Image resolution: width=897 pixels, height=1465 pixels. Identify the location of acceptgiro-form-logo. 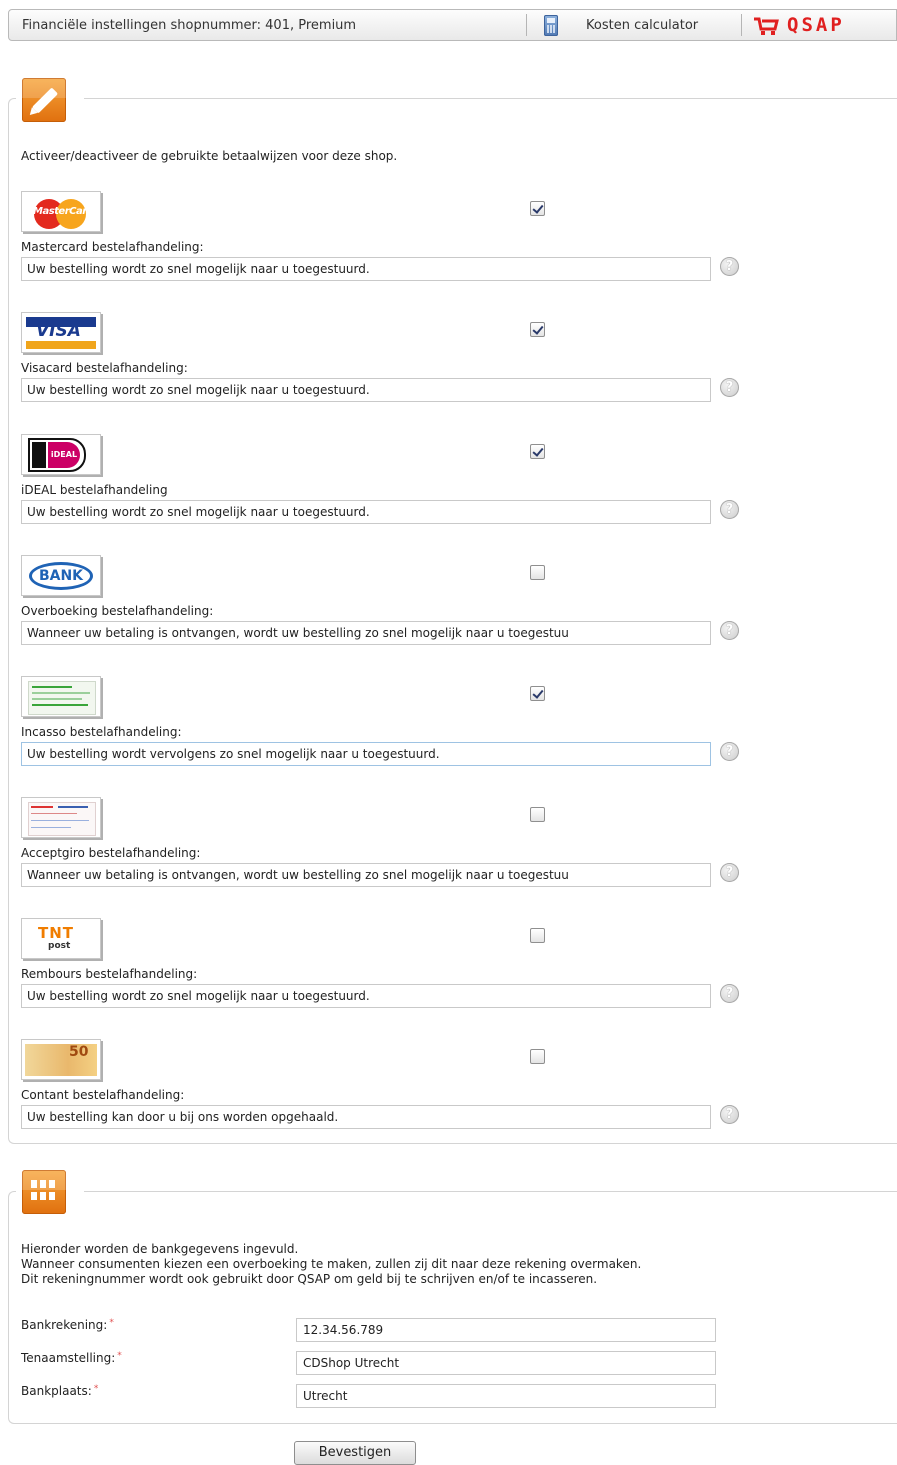
(61, 817).